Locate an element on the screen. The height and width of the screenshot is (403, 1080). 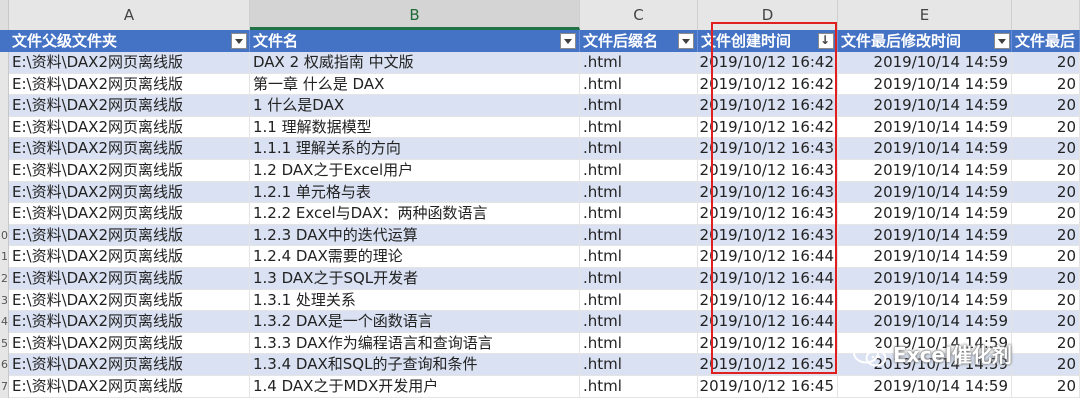
column-header-f is located at coordinates (1046, 15).